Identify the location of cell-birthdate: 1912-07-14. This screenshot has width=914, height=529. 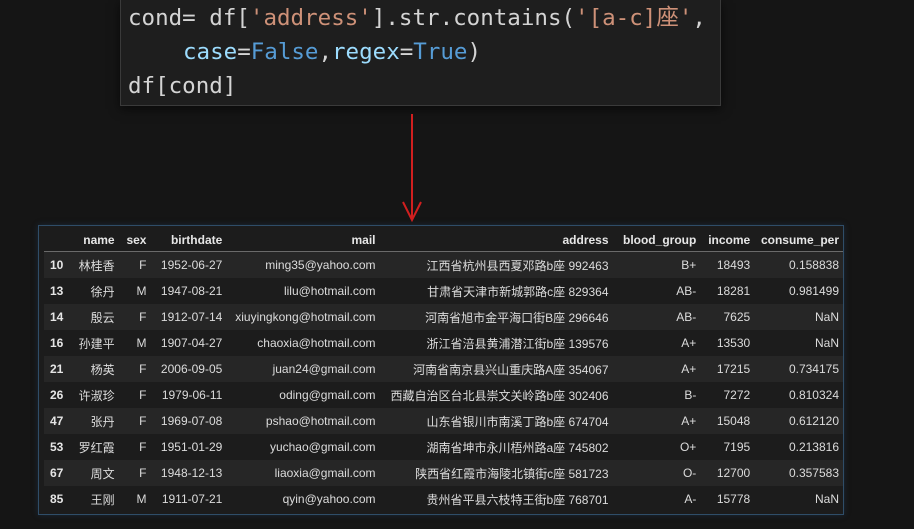
(188, 317).